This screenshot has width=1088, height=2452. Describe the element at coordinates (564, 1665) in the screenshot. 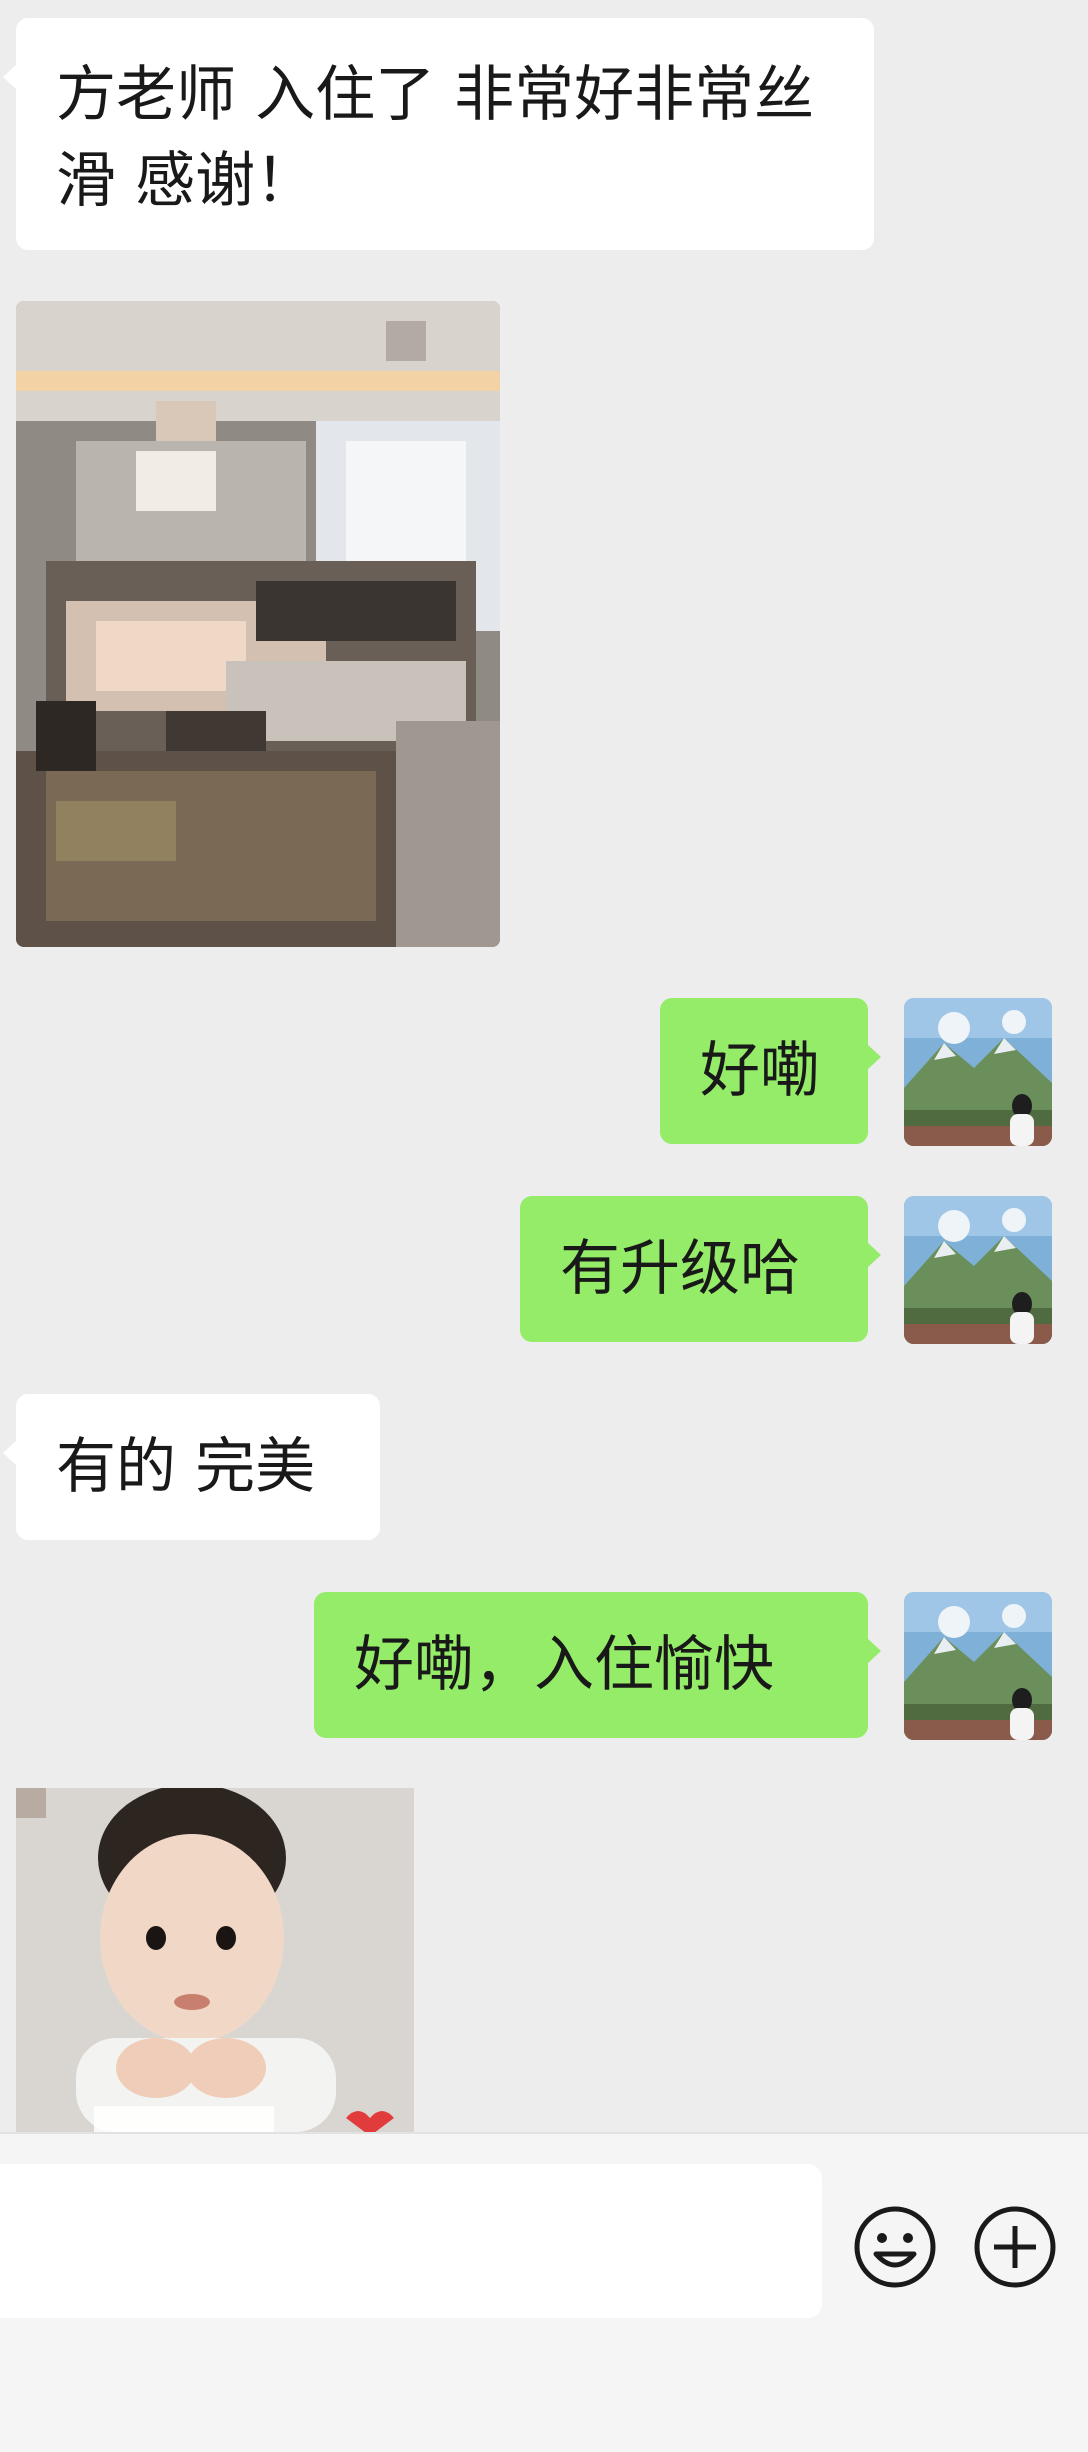

I see `message-text: 好嘞，入住愉快` at that location.